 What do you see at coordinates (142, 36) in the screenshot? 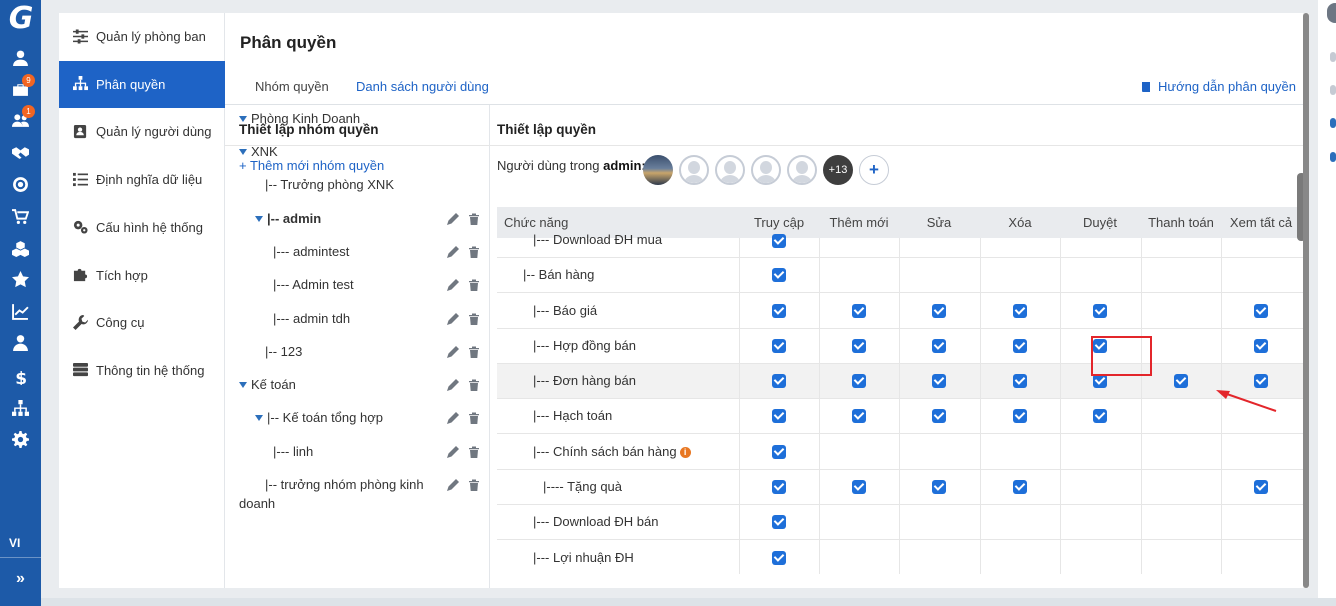
I see `menu-item-0: Quản lý phòng ban` at bounding box center [142, 36].